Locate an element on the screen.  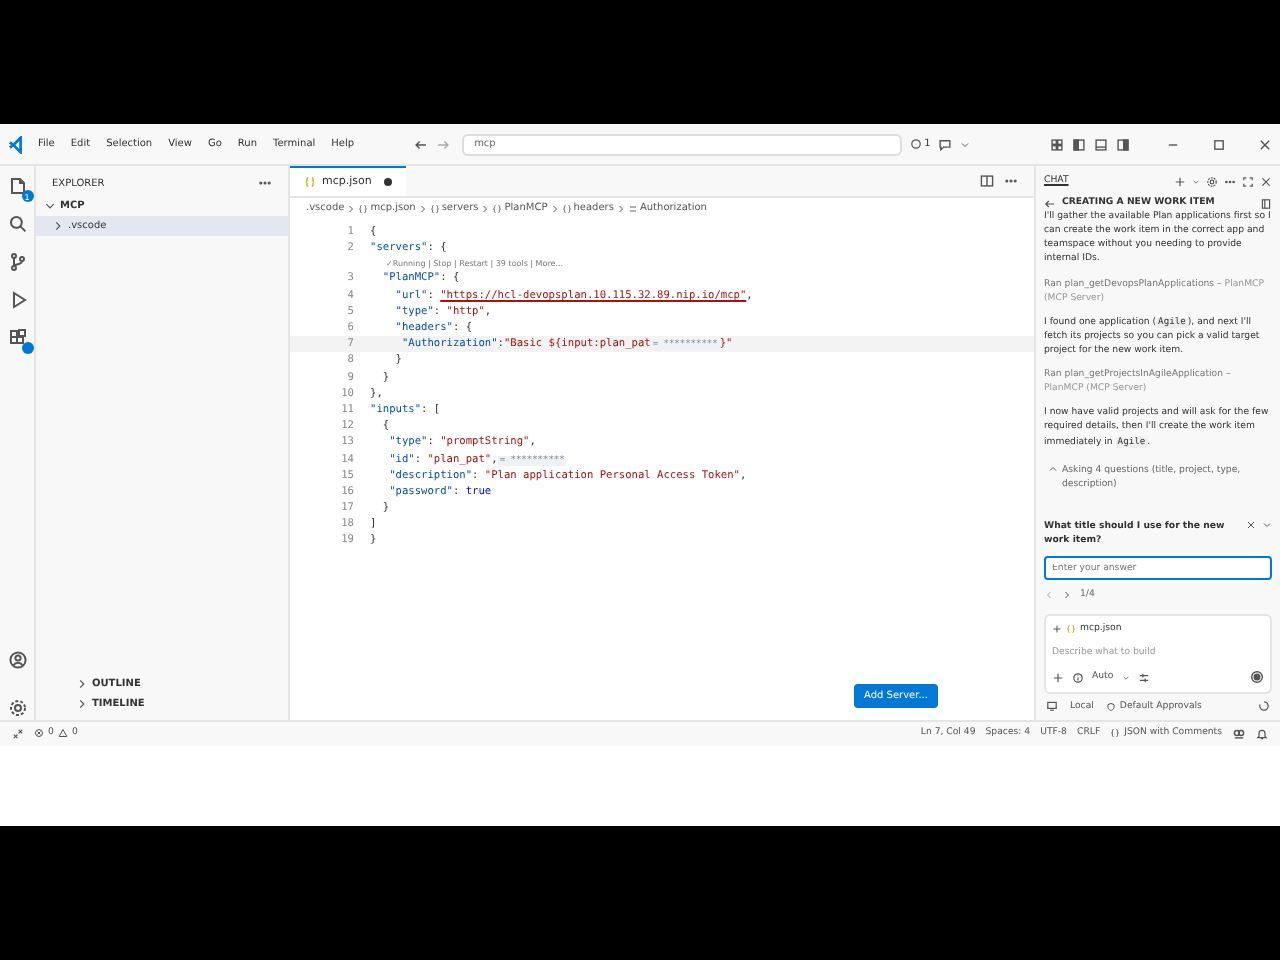
add-icon is located at coordinates (1058, 677).